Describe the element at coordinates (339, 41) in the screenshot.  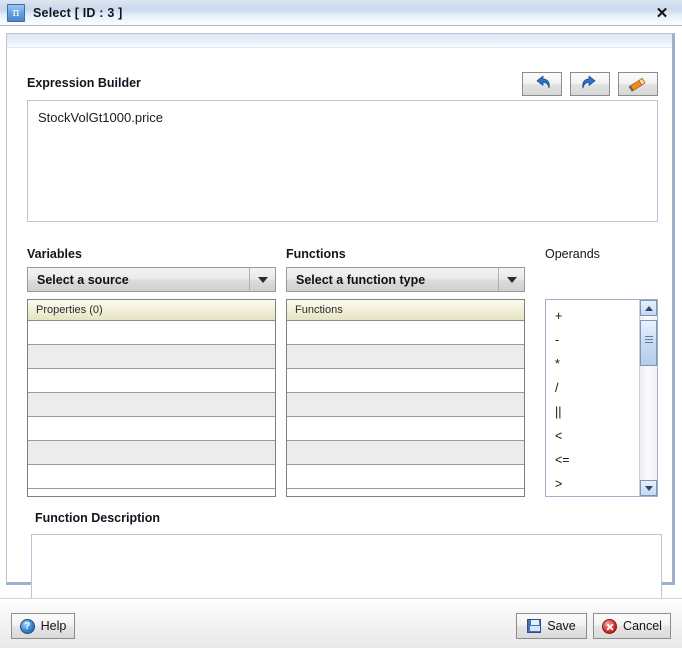
I see `panel-top-band` at that location.